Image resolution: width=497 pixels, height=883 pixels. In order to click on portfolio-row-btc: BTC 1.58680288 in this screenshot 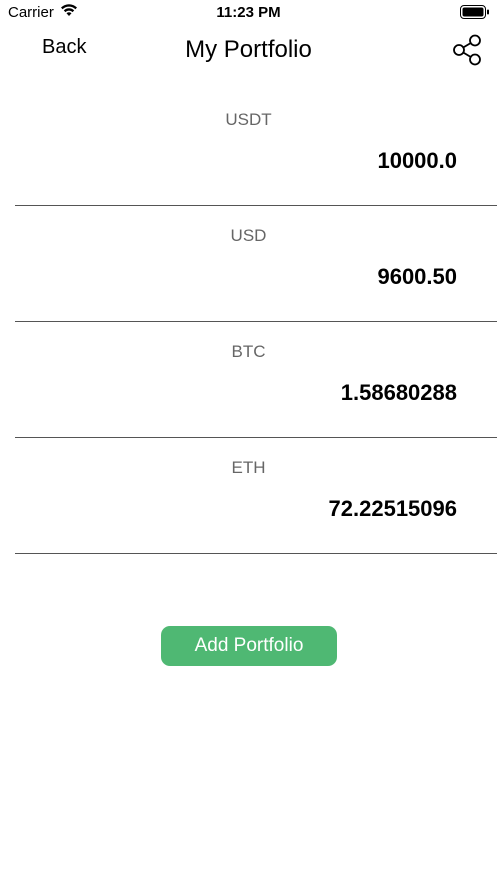, I will do `click(256, 380)`.